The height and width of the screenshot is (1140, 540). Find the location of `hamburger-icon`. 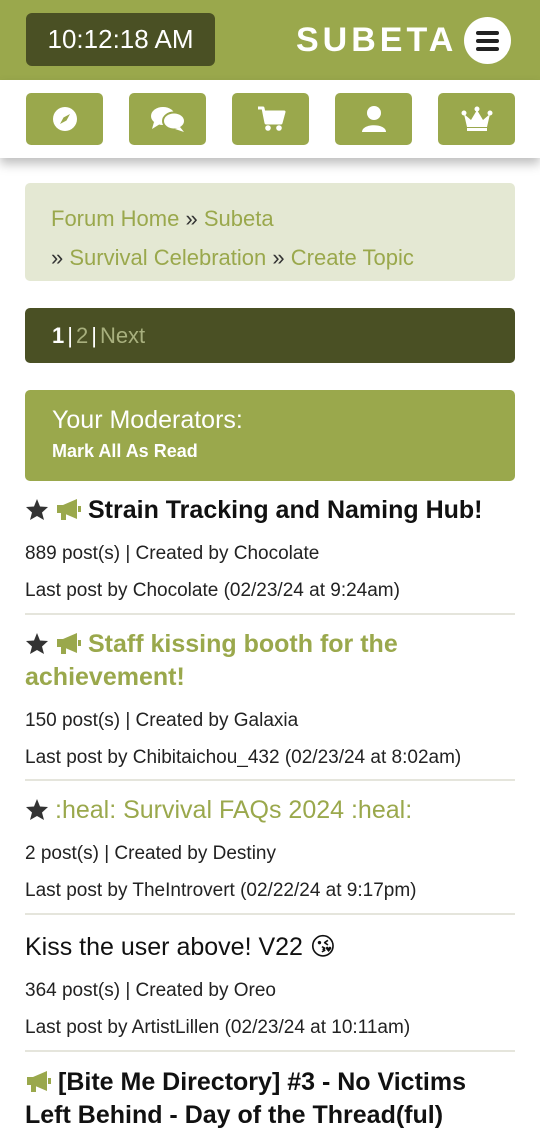

hamburger-icon is located at coordinates (487, 33).